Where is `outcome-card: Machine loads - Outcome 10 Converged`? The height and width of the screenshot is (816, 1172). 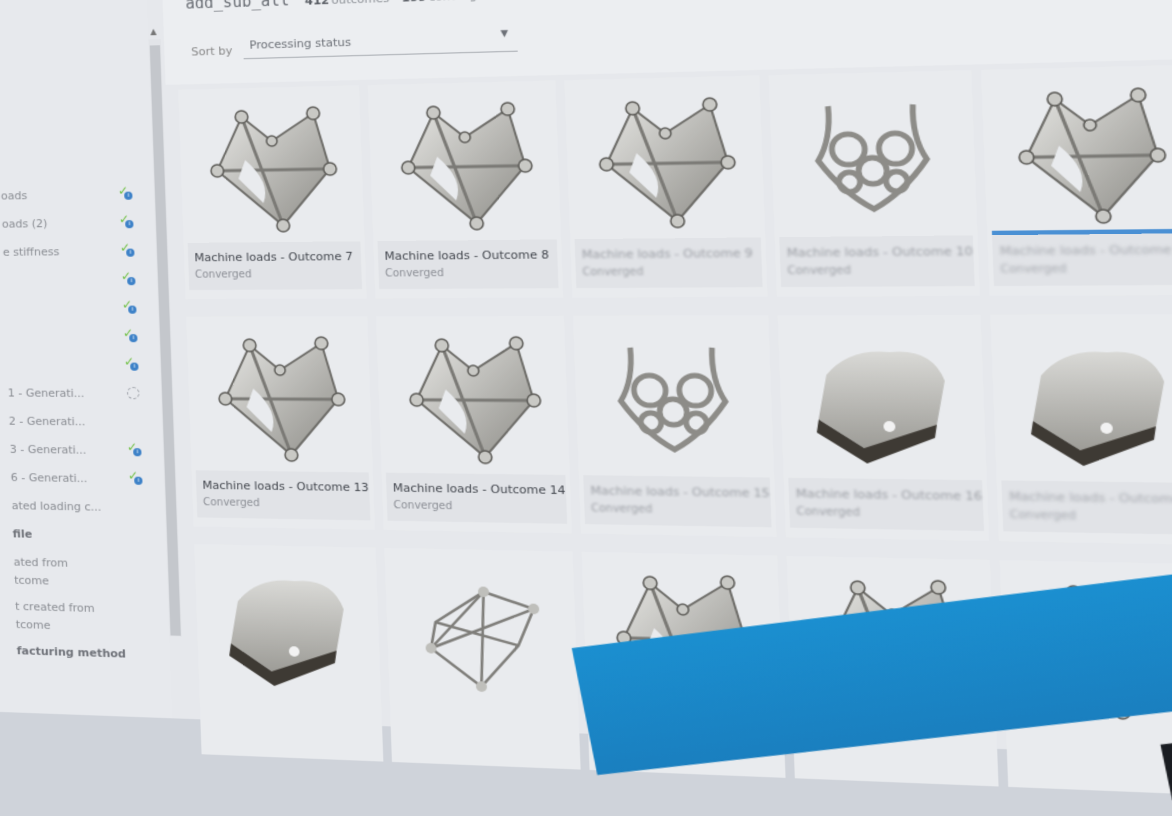
outcome-card: Machine loads - Outcome 10 Converged is located at coordinates (874, 183).